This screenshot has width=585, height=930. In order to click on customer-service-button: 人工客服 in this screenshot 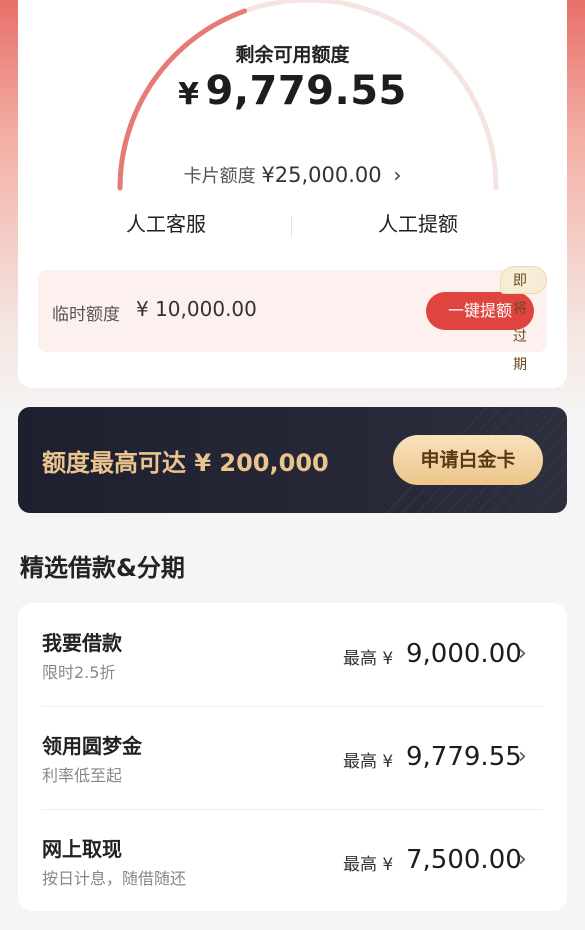, I will do `click(166, 222)`.